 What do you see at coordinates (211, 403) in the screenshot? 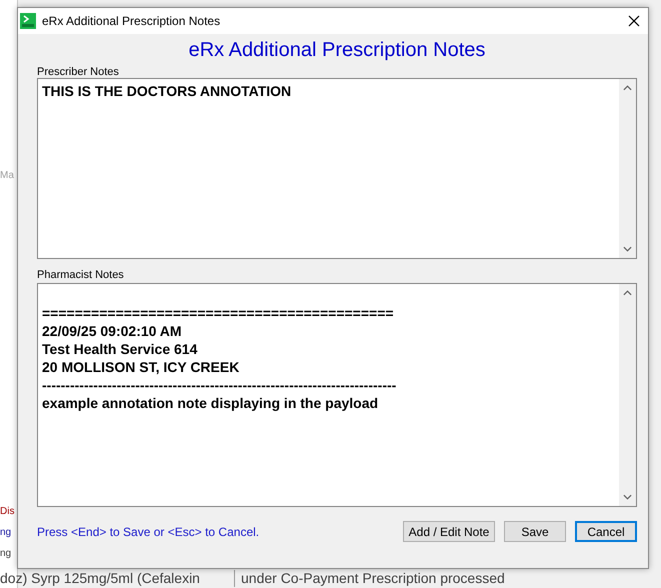
I see `note-line: example annotation note displaying in the payload` at bounding box center [211, 403].